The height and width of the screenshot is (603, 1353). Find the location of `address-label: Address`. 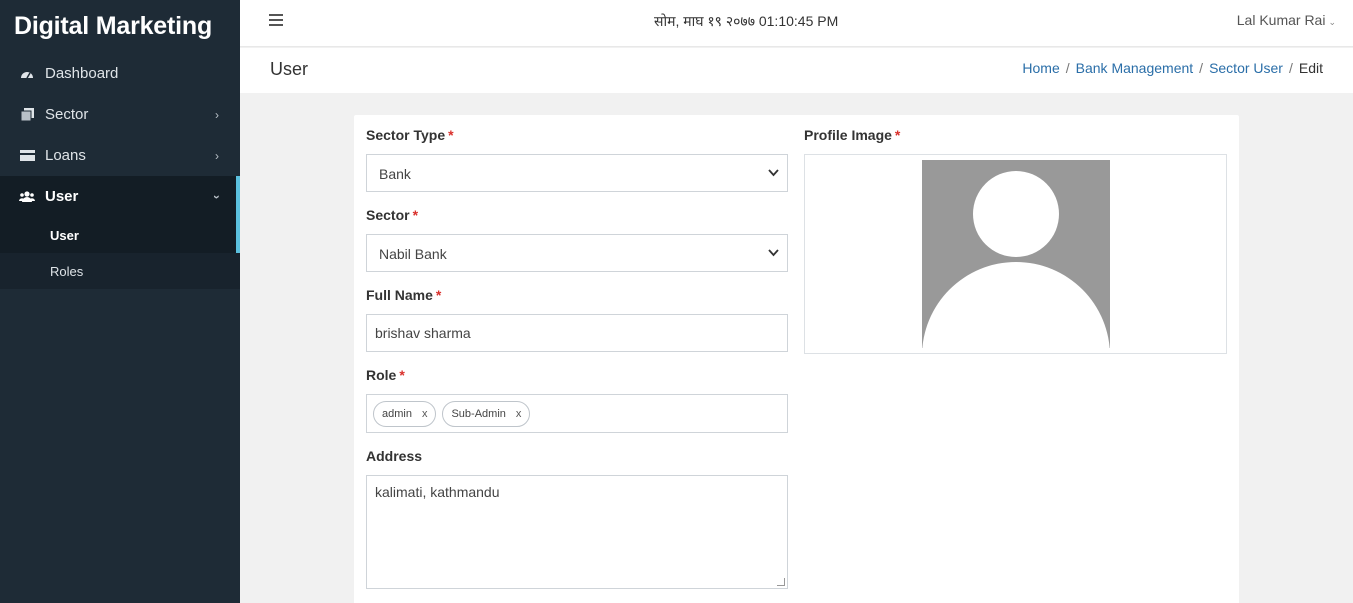

address-label: Address is located at coordinates (394, 456).